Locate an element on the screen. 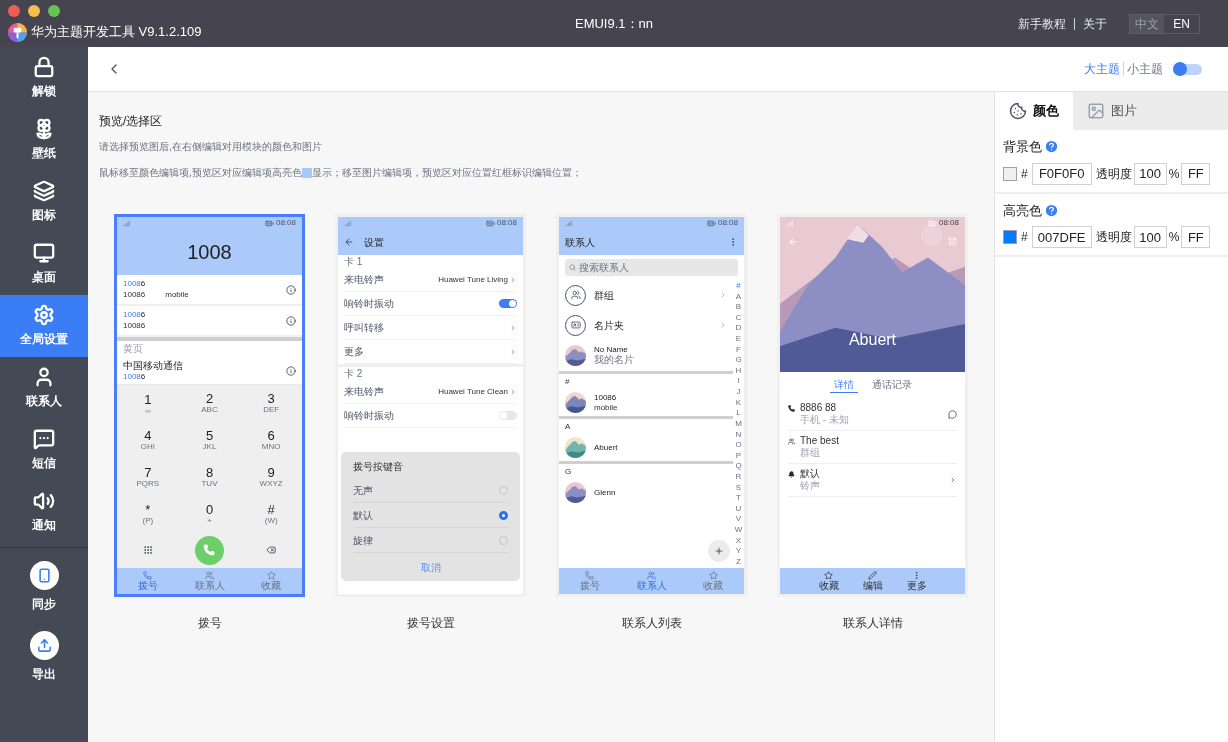 This screenshot has width=1228, height=742. index-letter: N is located at coordinates (738, 434).